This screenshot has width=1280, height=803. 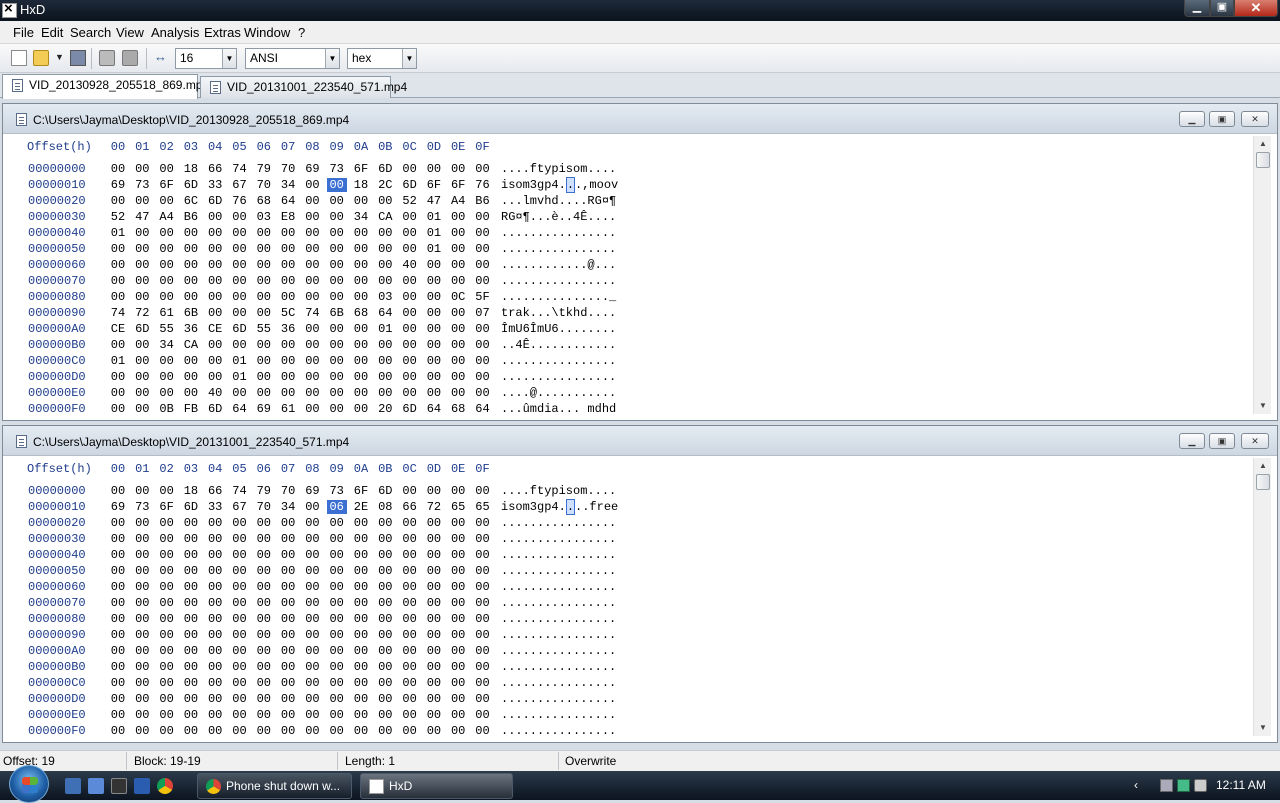 What do you see at coordinates (434, 185) in the screenshot?
I see `hex-byte: 6F` at bounding box center [434, 185].